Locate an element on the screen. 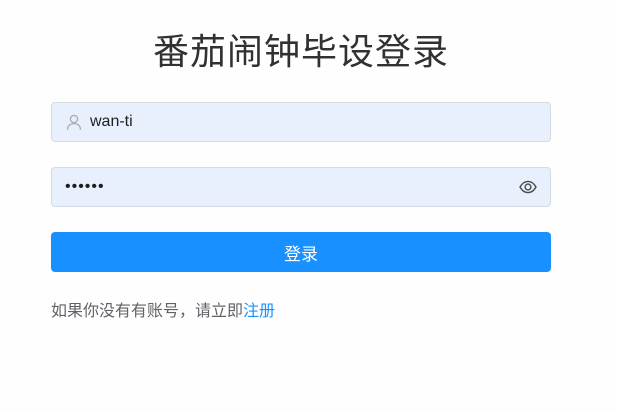 This screenshot has height=412, width=617. password-field is located at coordinates (301, 187).